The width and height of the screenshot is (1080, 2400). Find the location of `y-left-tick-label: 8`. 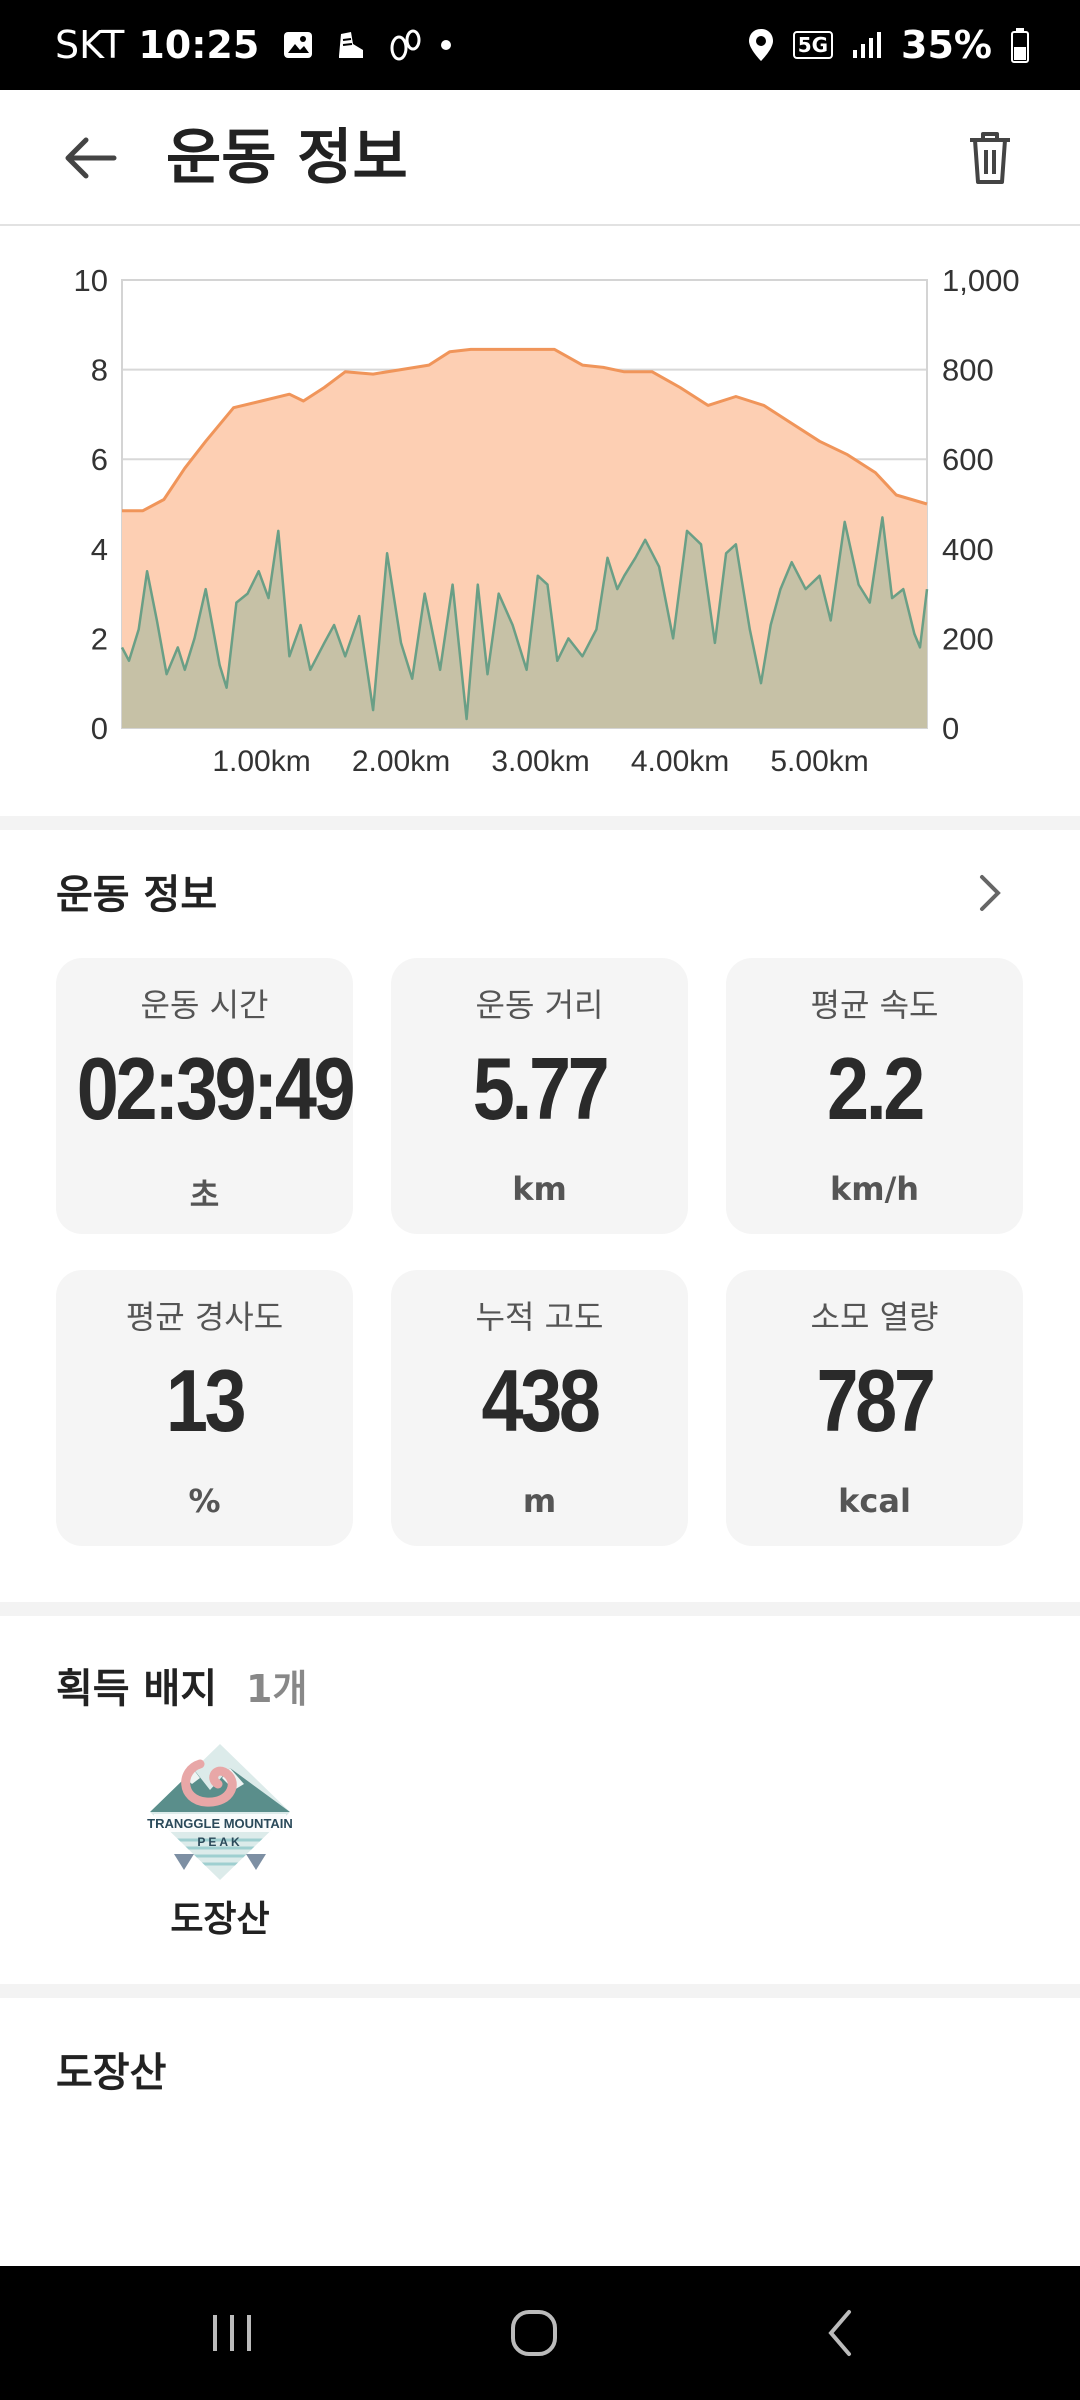

y-left-tick-label: 8 is located at coordinates (99, 370).